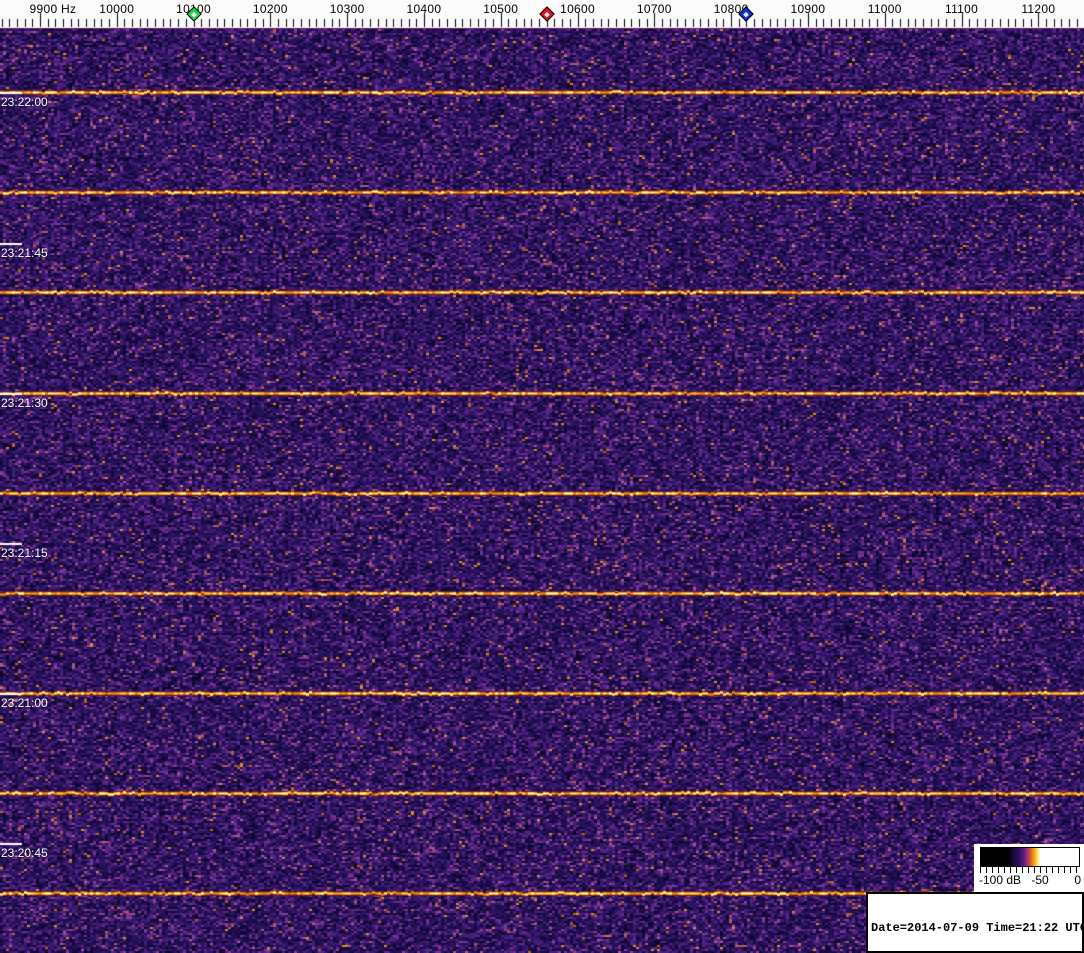  Describe the element at coordinates (24, 403) in the screenshot. I see `time-tick-label: 23:21:30` at that location.